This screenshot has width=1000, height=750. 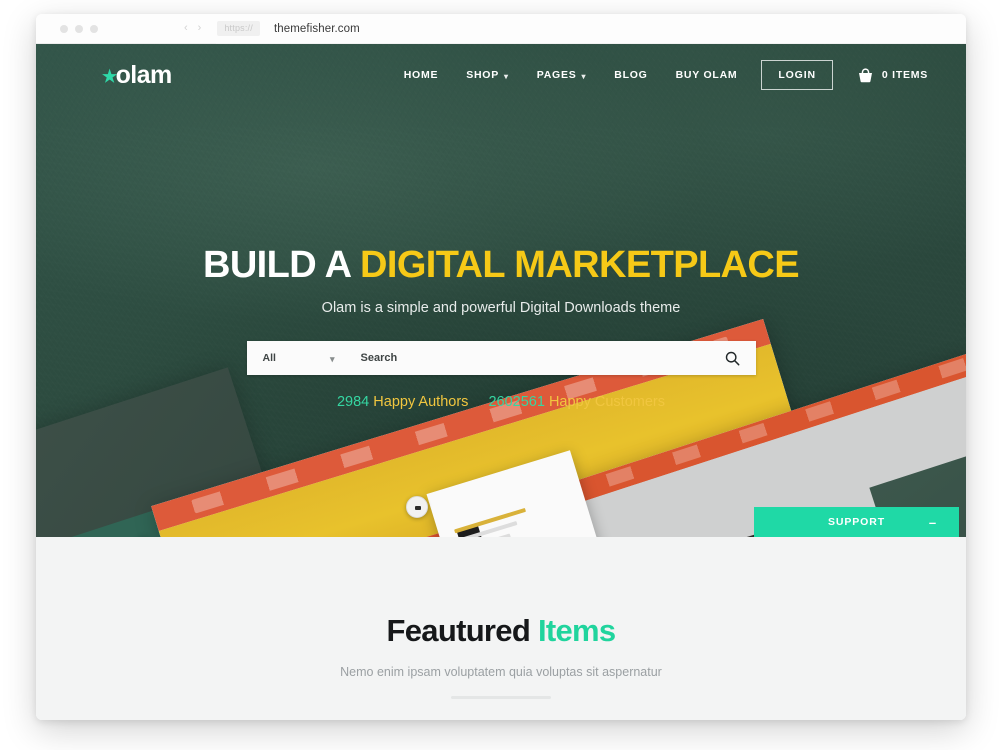 I want to click on nav-item-shop: SHOP ▾, so click(x=487, y=75).